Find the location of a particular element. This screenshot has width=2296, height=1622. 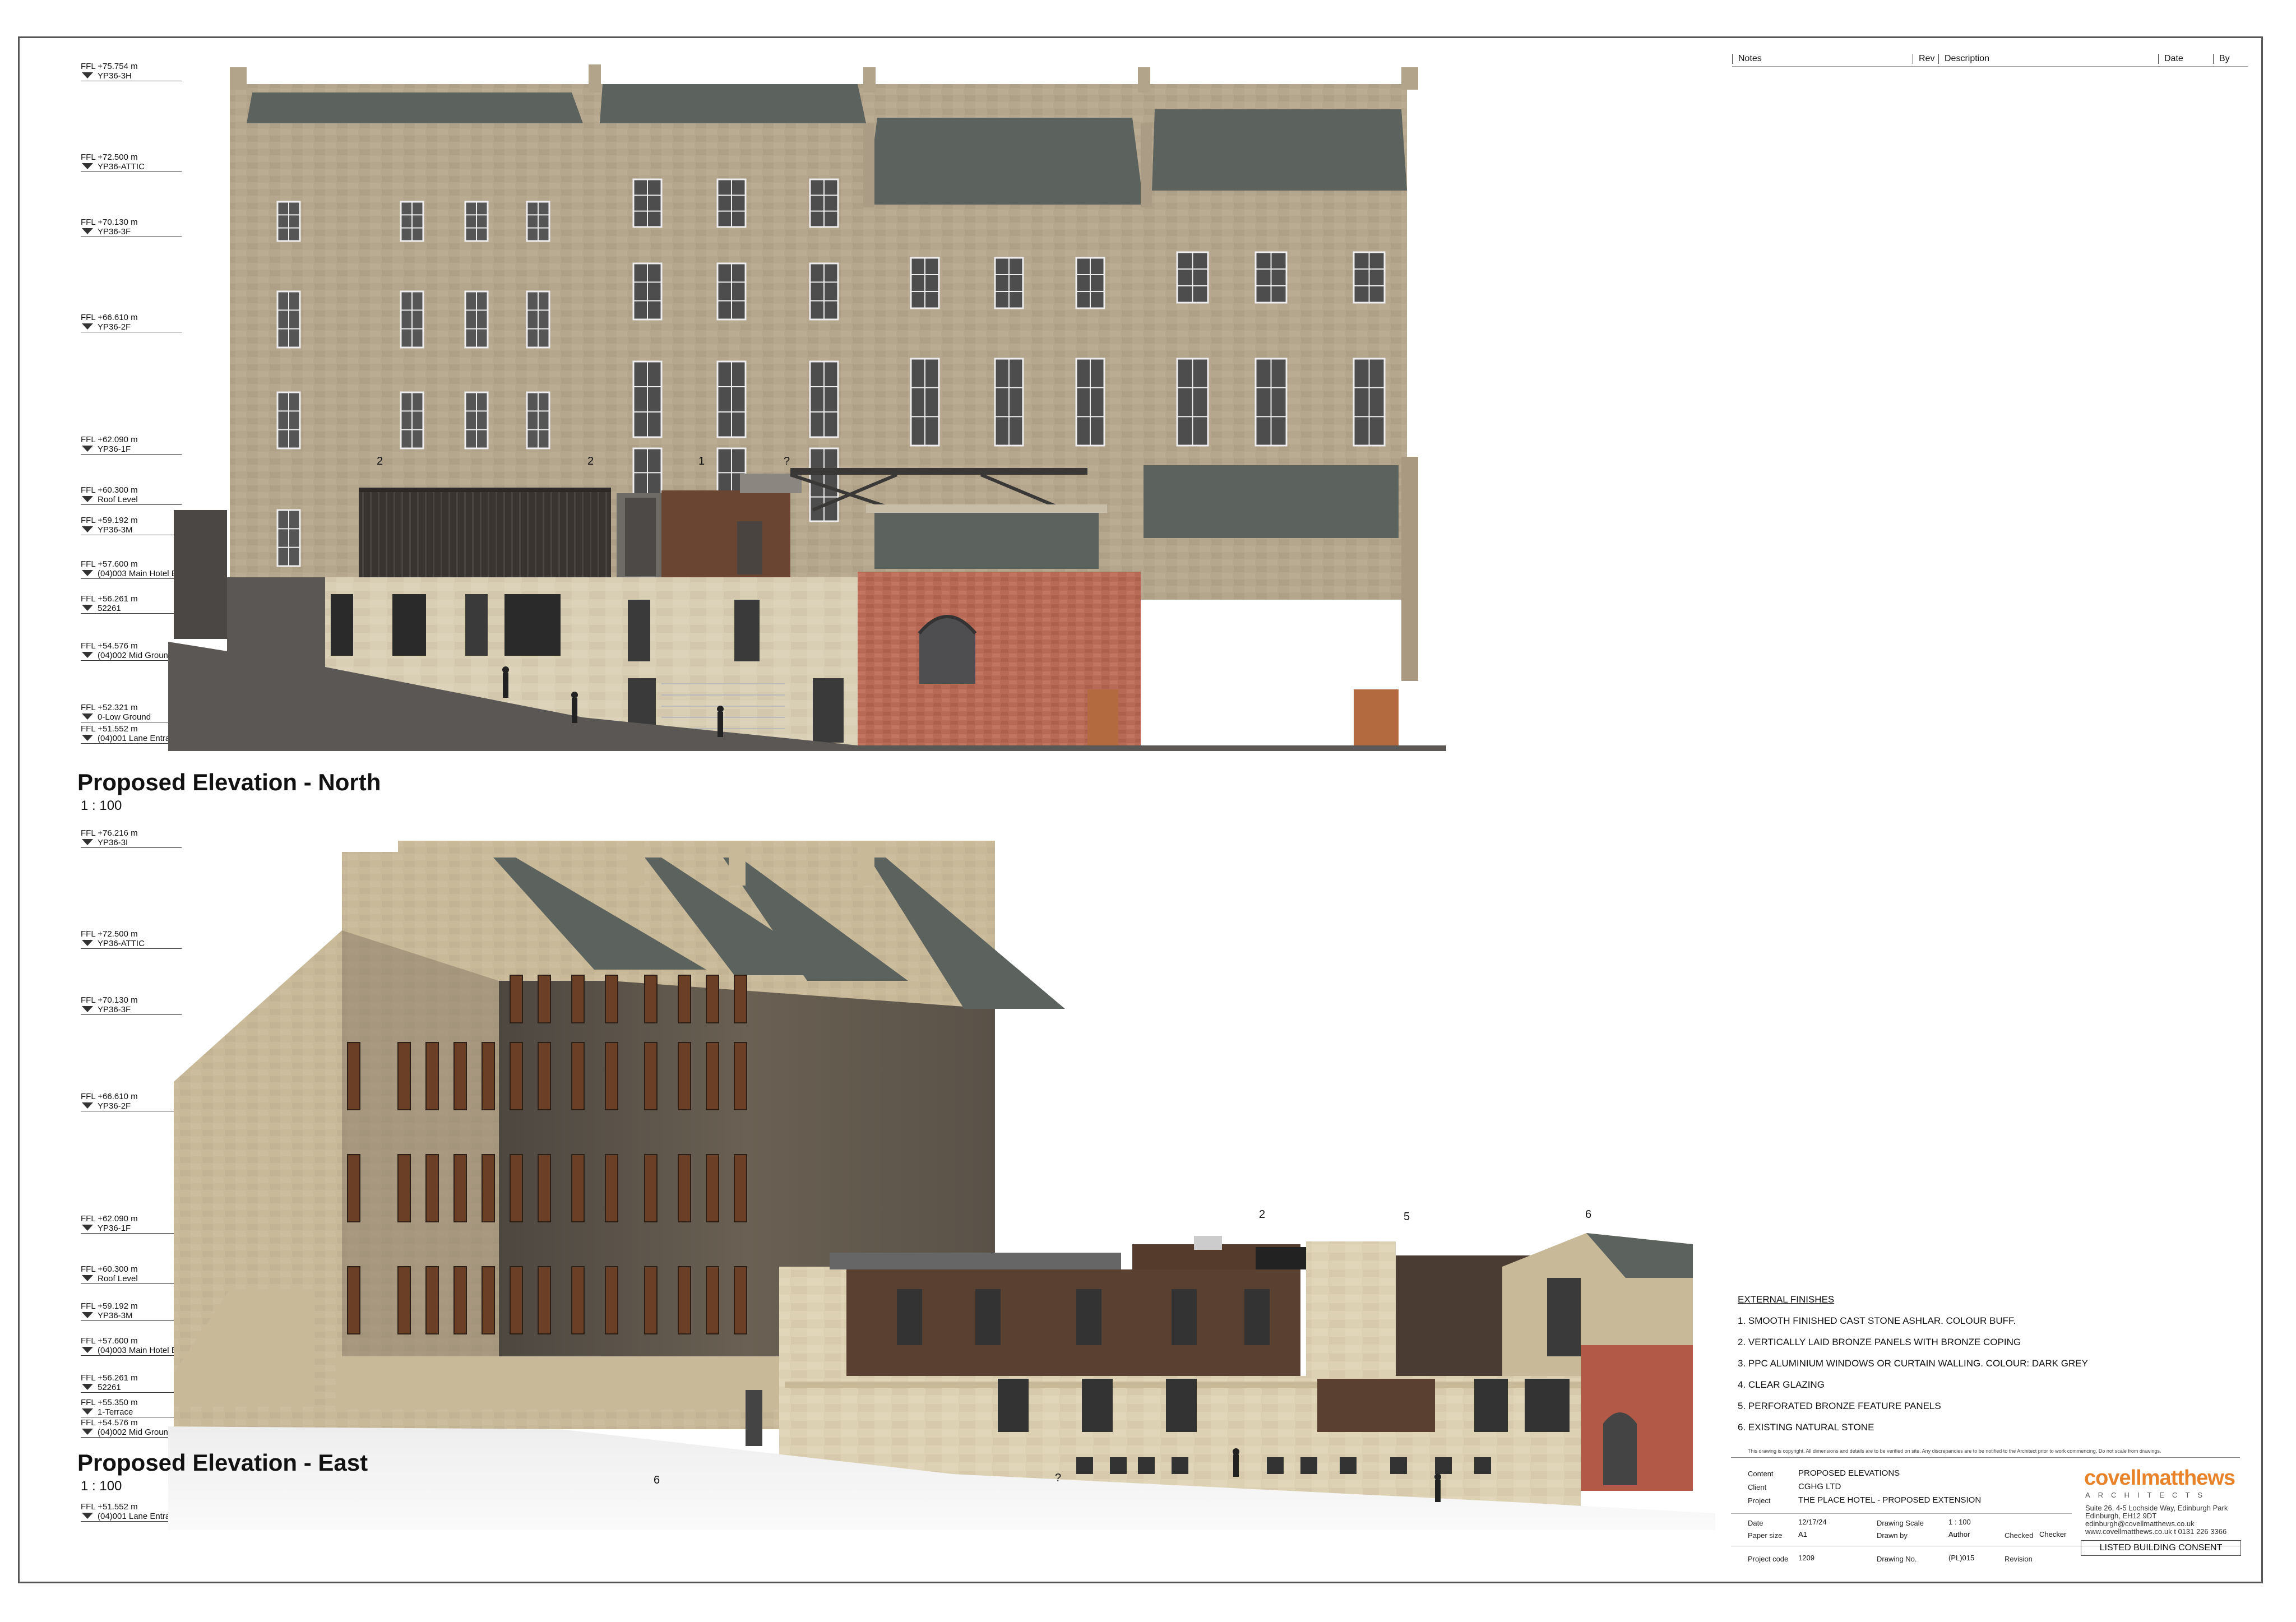

date-label: Date is located at coordinates (1755, 1523).